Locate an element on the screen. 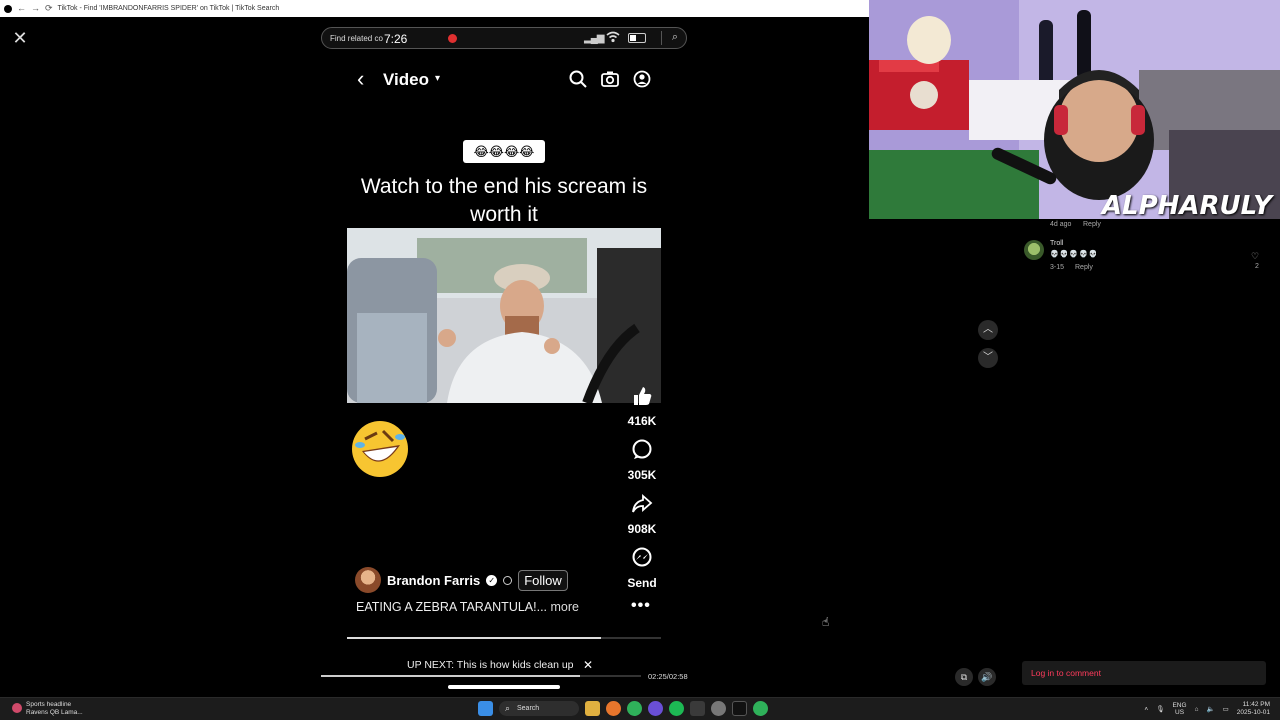  findbar-divider is located at coordinates (661, 38).